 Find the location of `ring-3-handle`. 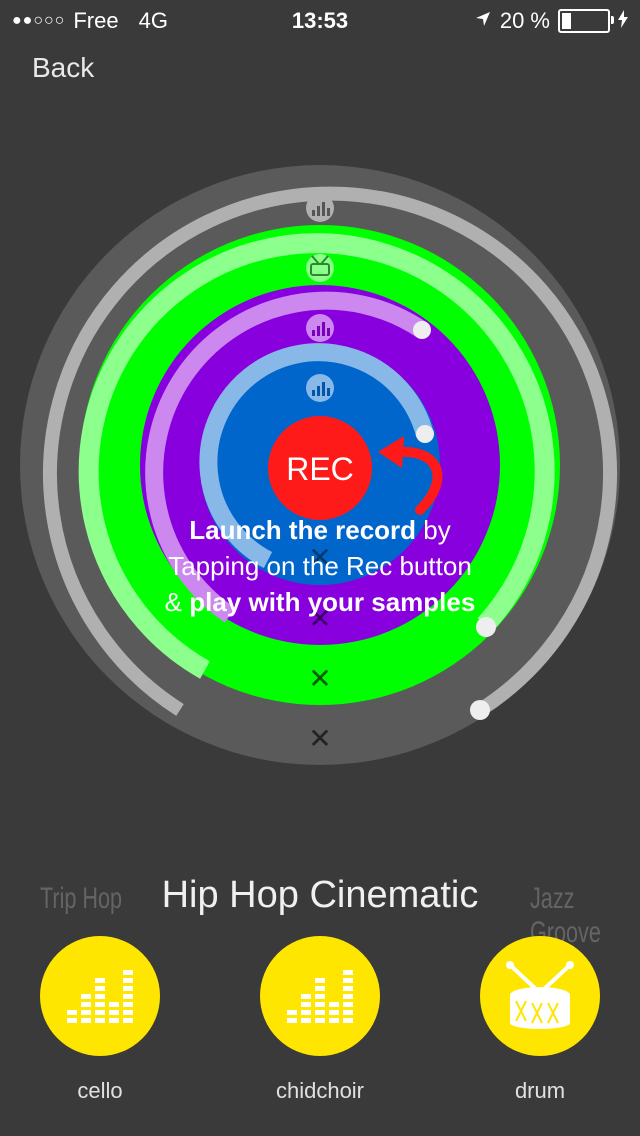

ring-3-handle is located at coordinates (486, 627).